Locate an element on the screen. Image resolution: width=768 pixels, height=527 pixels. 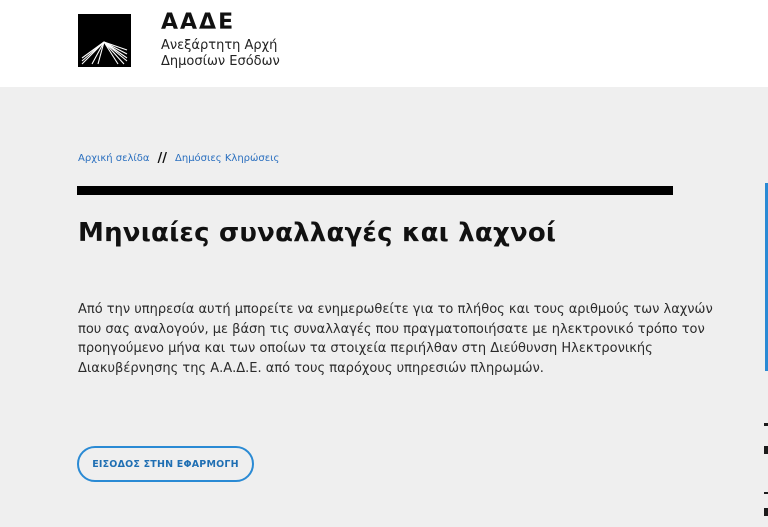
brand-subtitle: Ανεξάρτητη Αρχή Δημοσίων Εσόδων is located at coordinates (220, 54).